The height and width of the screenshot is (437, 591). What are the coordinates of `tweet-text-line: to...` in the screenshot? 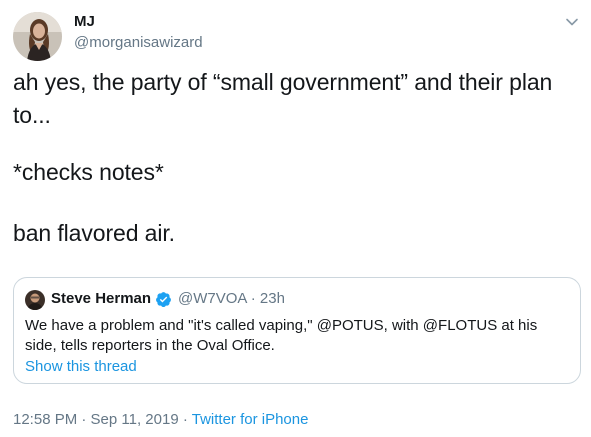 It's located at (32, 115).